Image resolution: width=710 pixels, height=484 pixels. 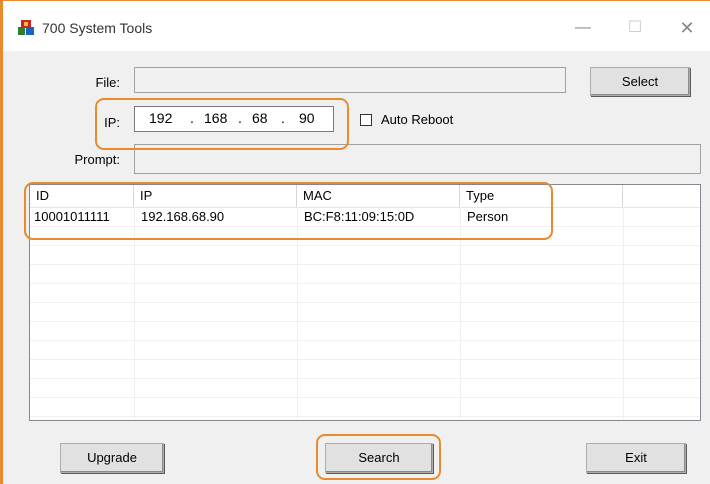 What do you see at coordinates (640, 81) in the screenshot?
I see `select-button: Select` at bounding box center [640, 81].